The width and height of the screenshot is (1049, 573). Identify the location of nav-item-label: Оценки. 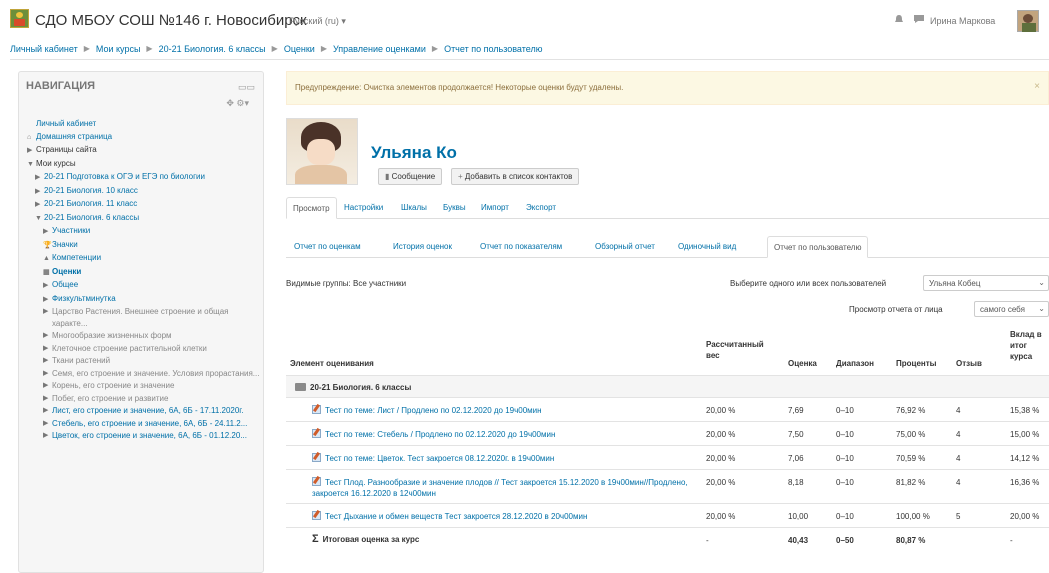
(67, 271).